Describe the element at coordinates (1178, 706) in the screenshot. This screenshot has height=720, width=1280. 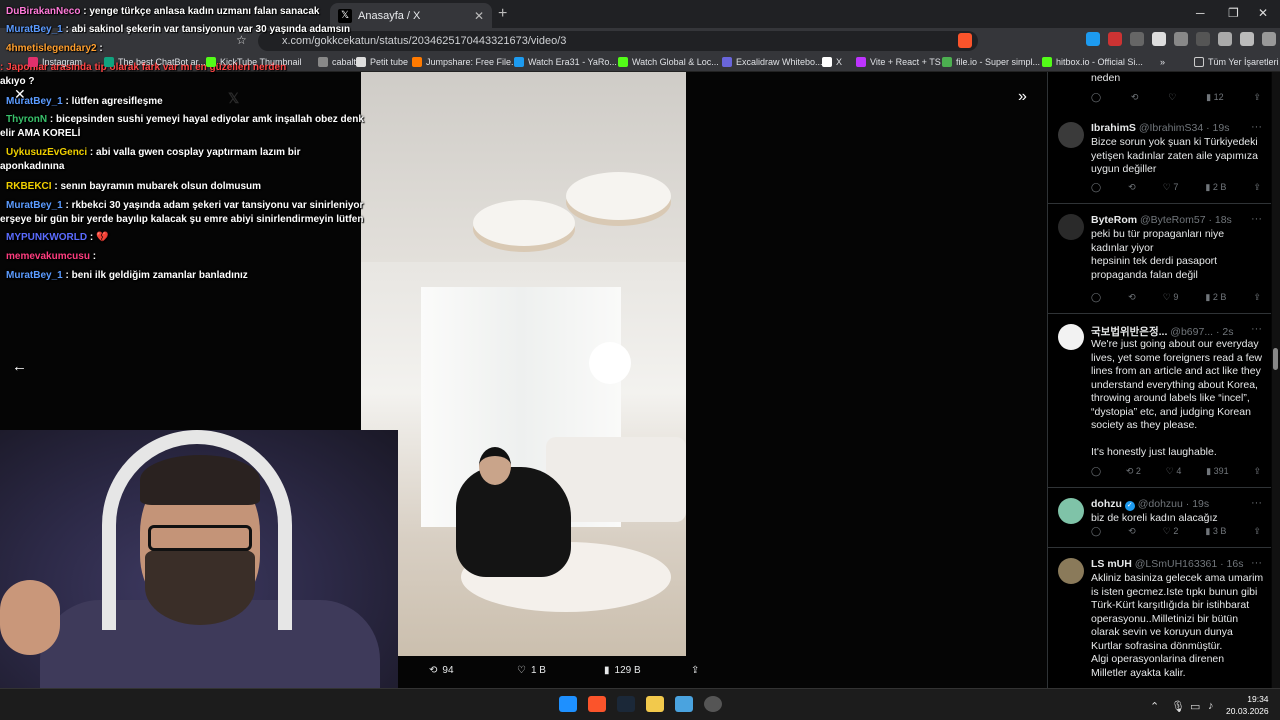
I see `microphone-icon: 🎙` at that location.